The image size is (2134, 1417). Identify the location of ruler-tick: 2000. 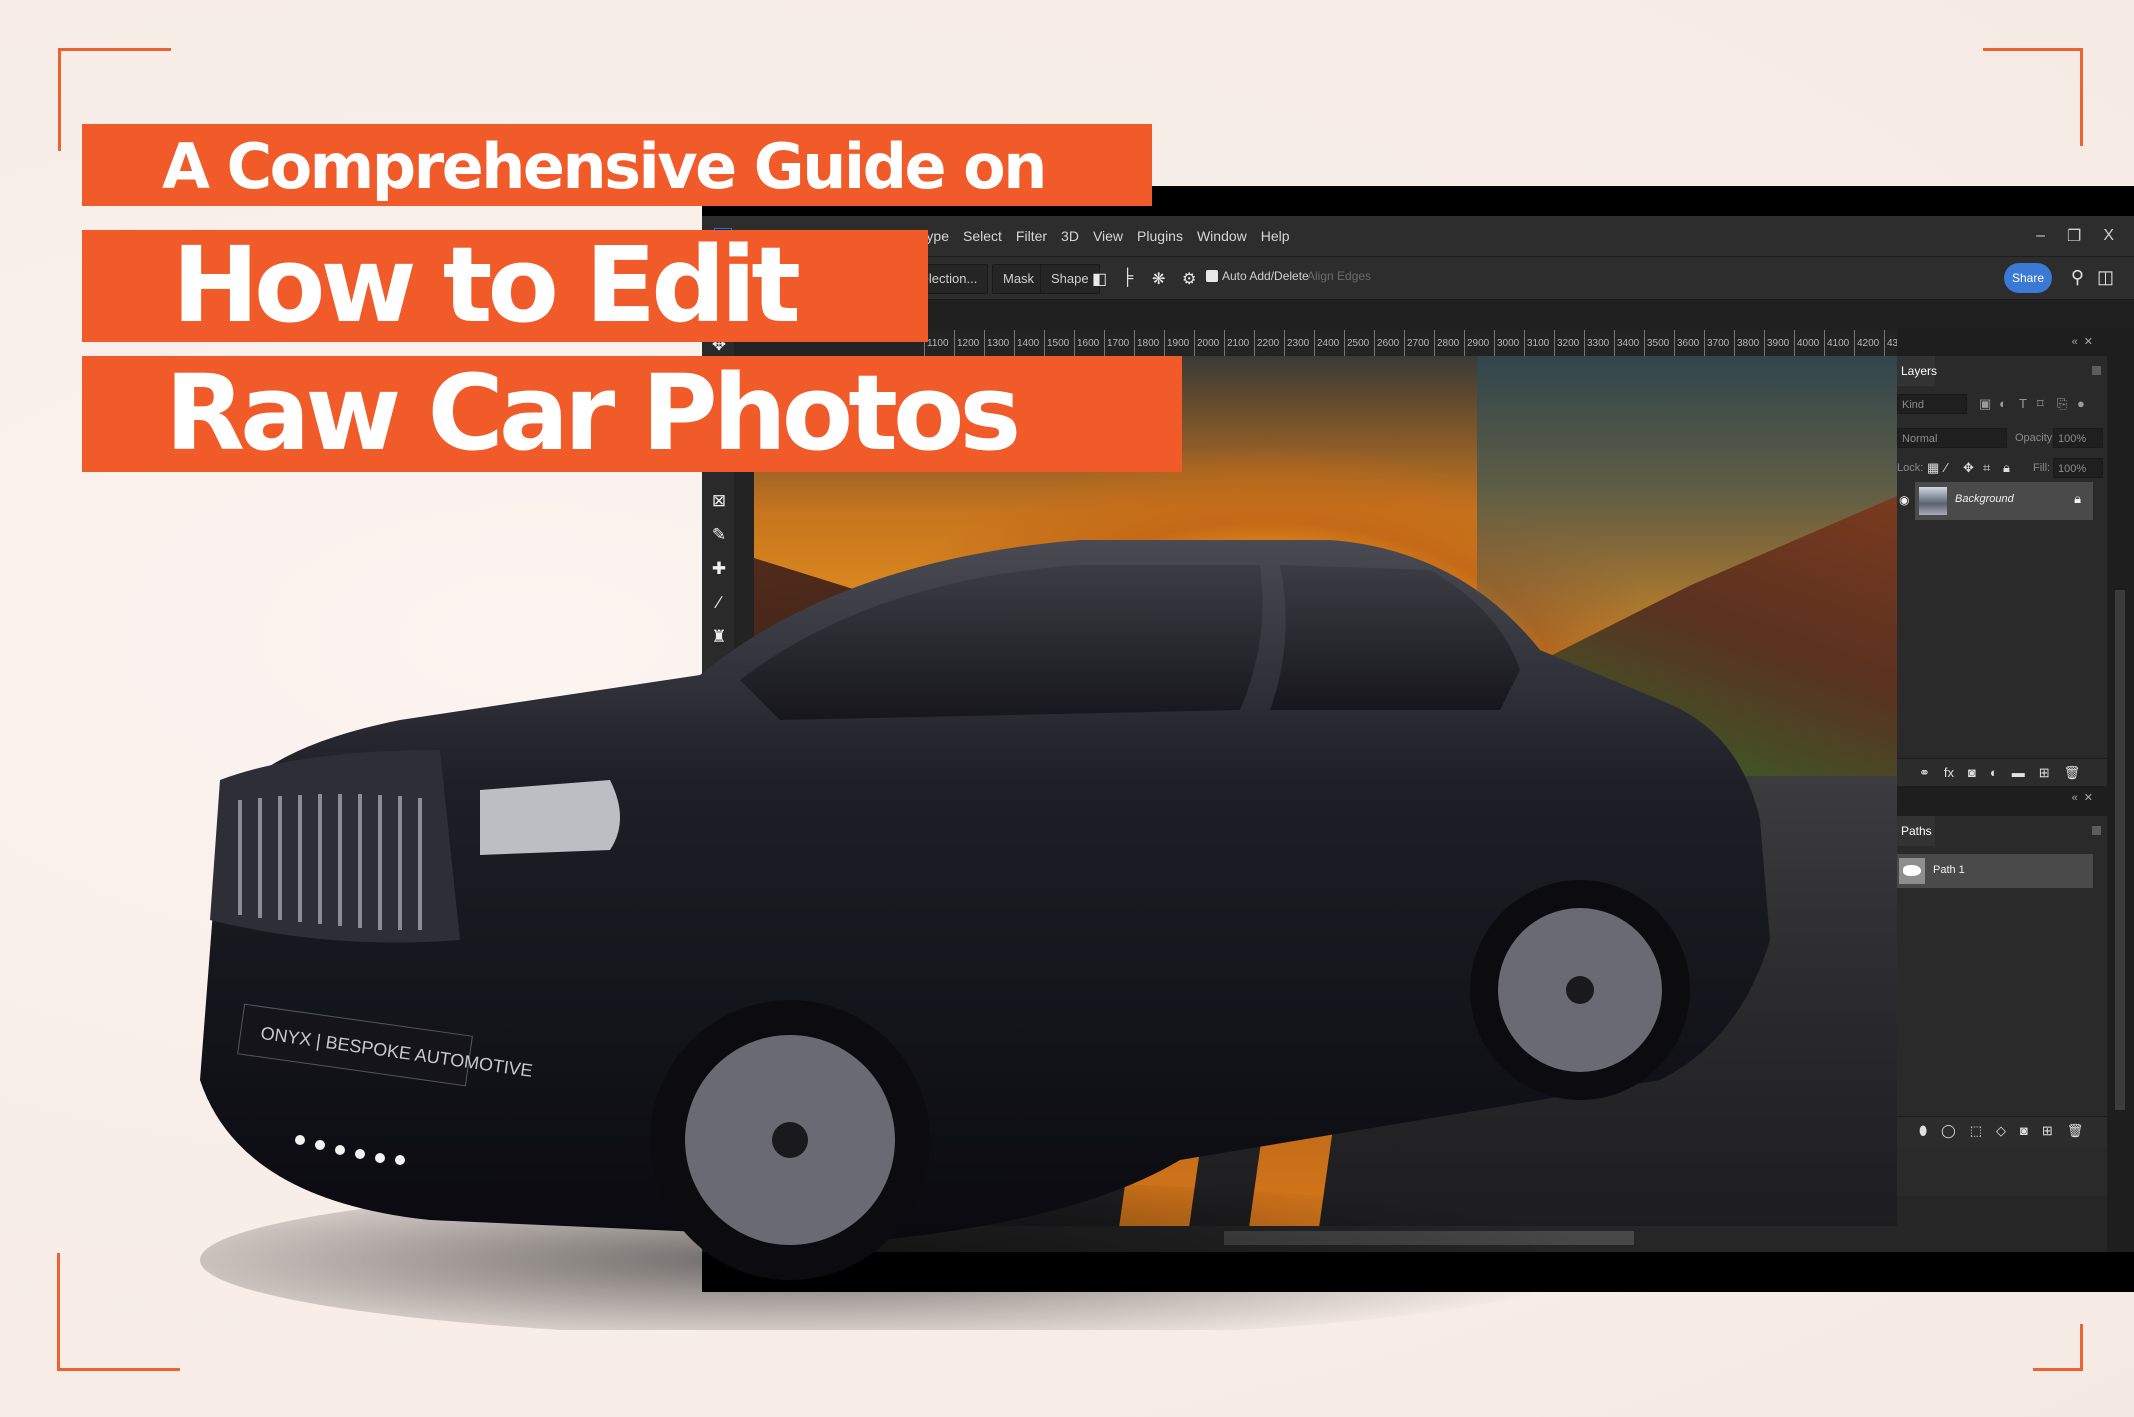
(1209, 343).